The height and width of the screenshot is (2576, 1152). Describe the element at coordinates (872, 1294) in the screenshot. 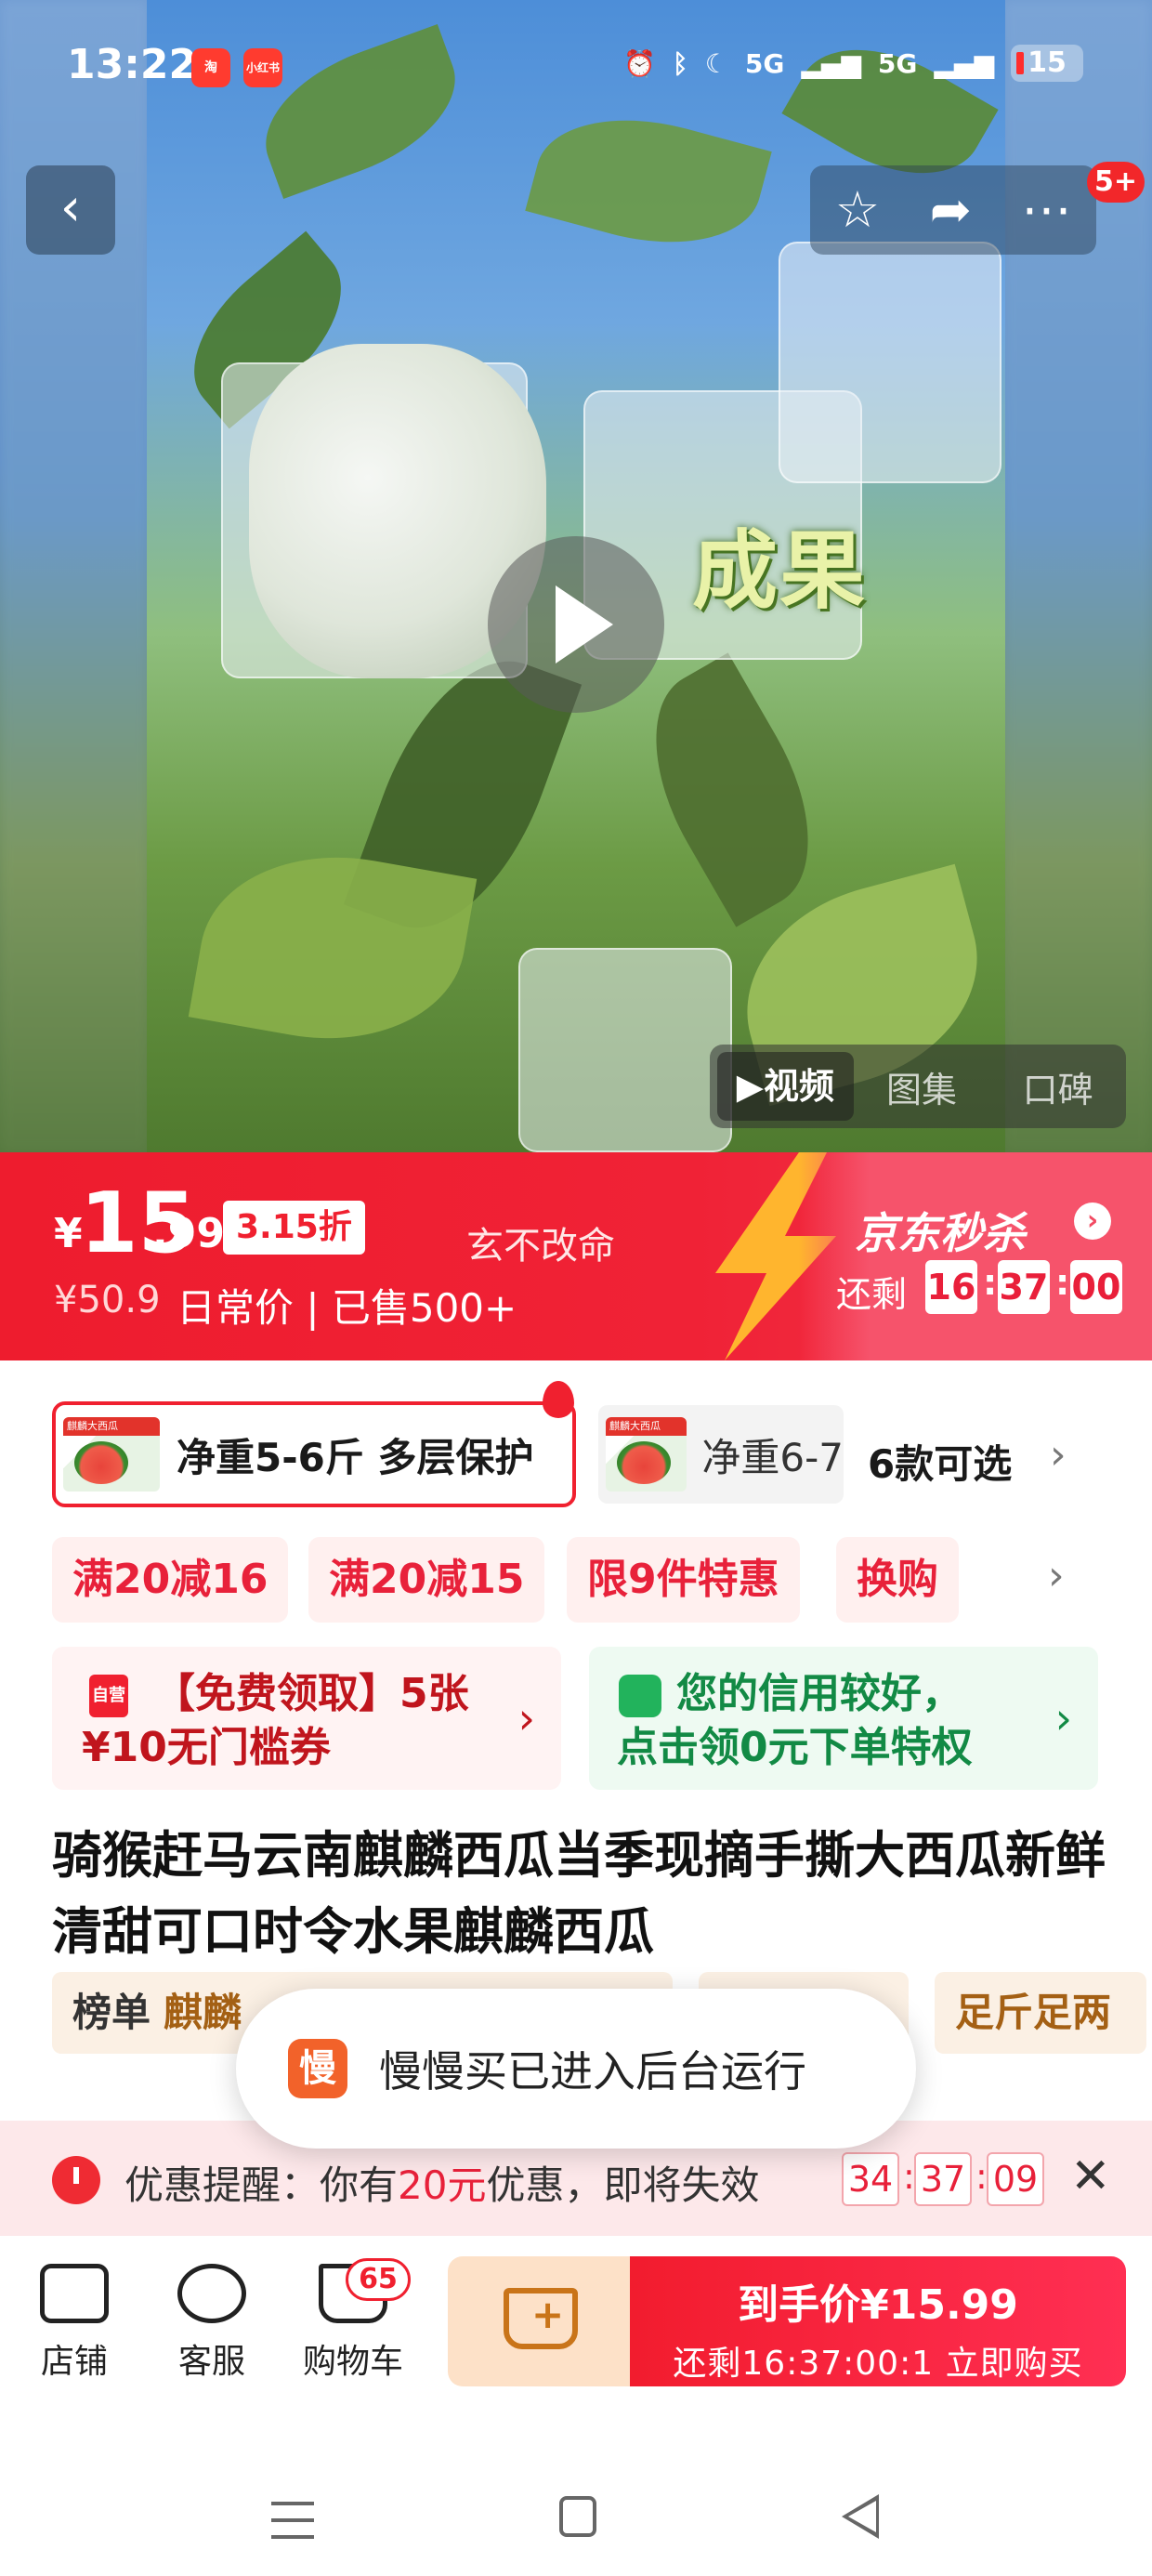

I see `remaining-label: 还剩` at that location.